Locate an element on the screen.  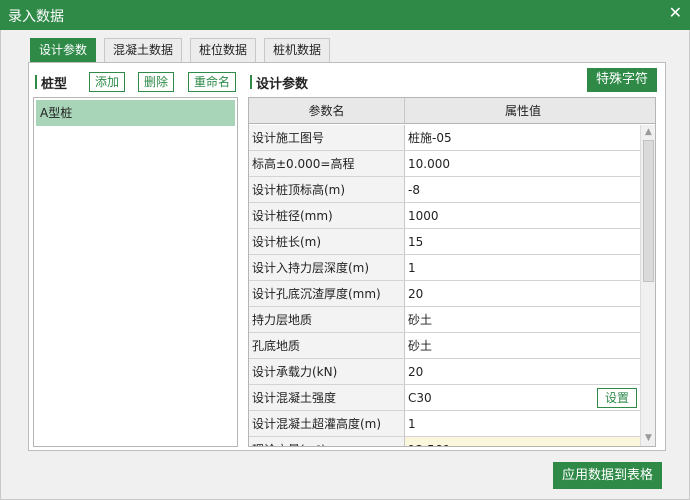
table-row: 理论方量(m³)12.560 is located at coordinates (445, 441).